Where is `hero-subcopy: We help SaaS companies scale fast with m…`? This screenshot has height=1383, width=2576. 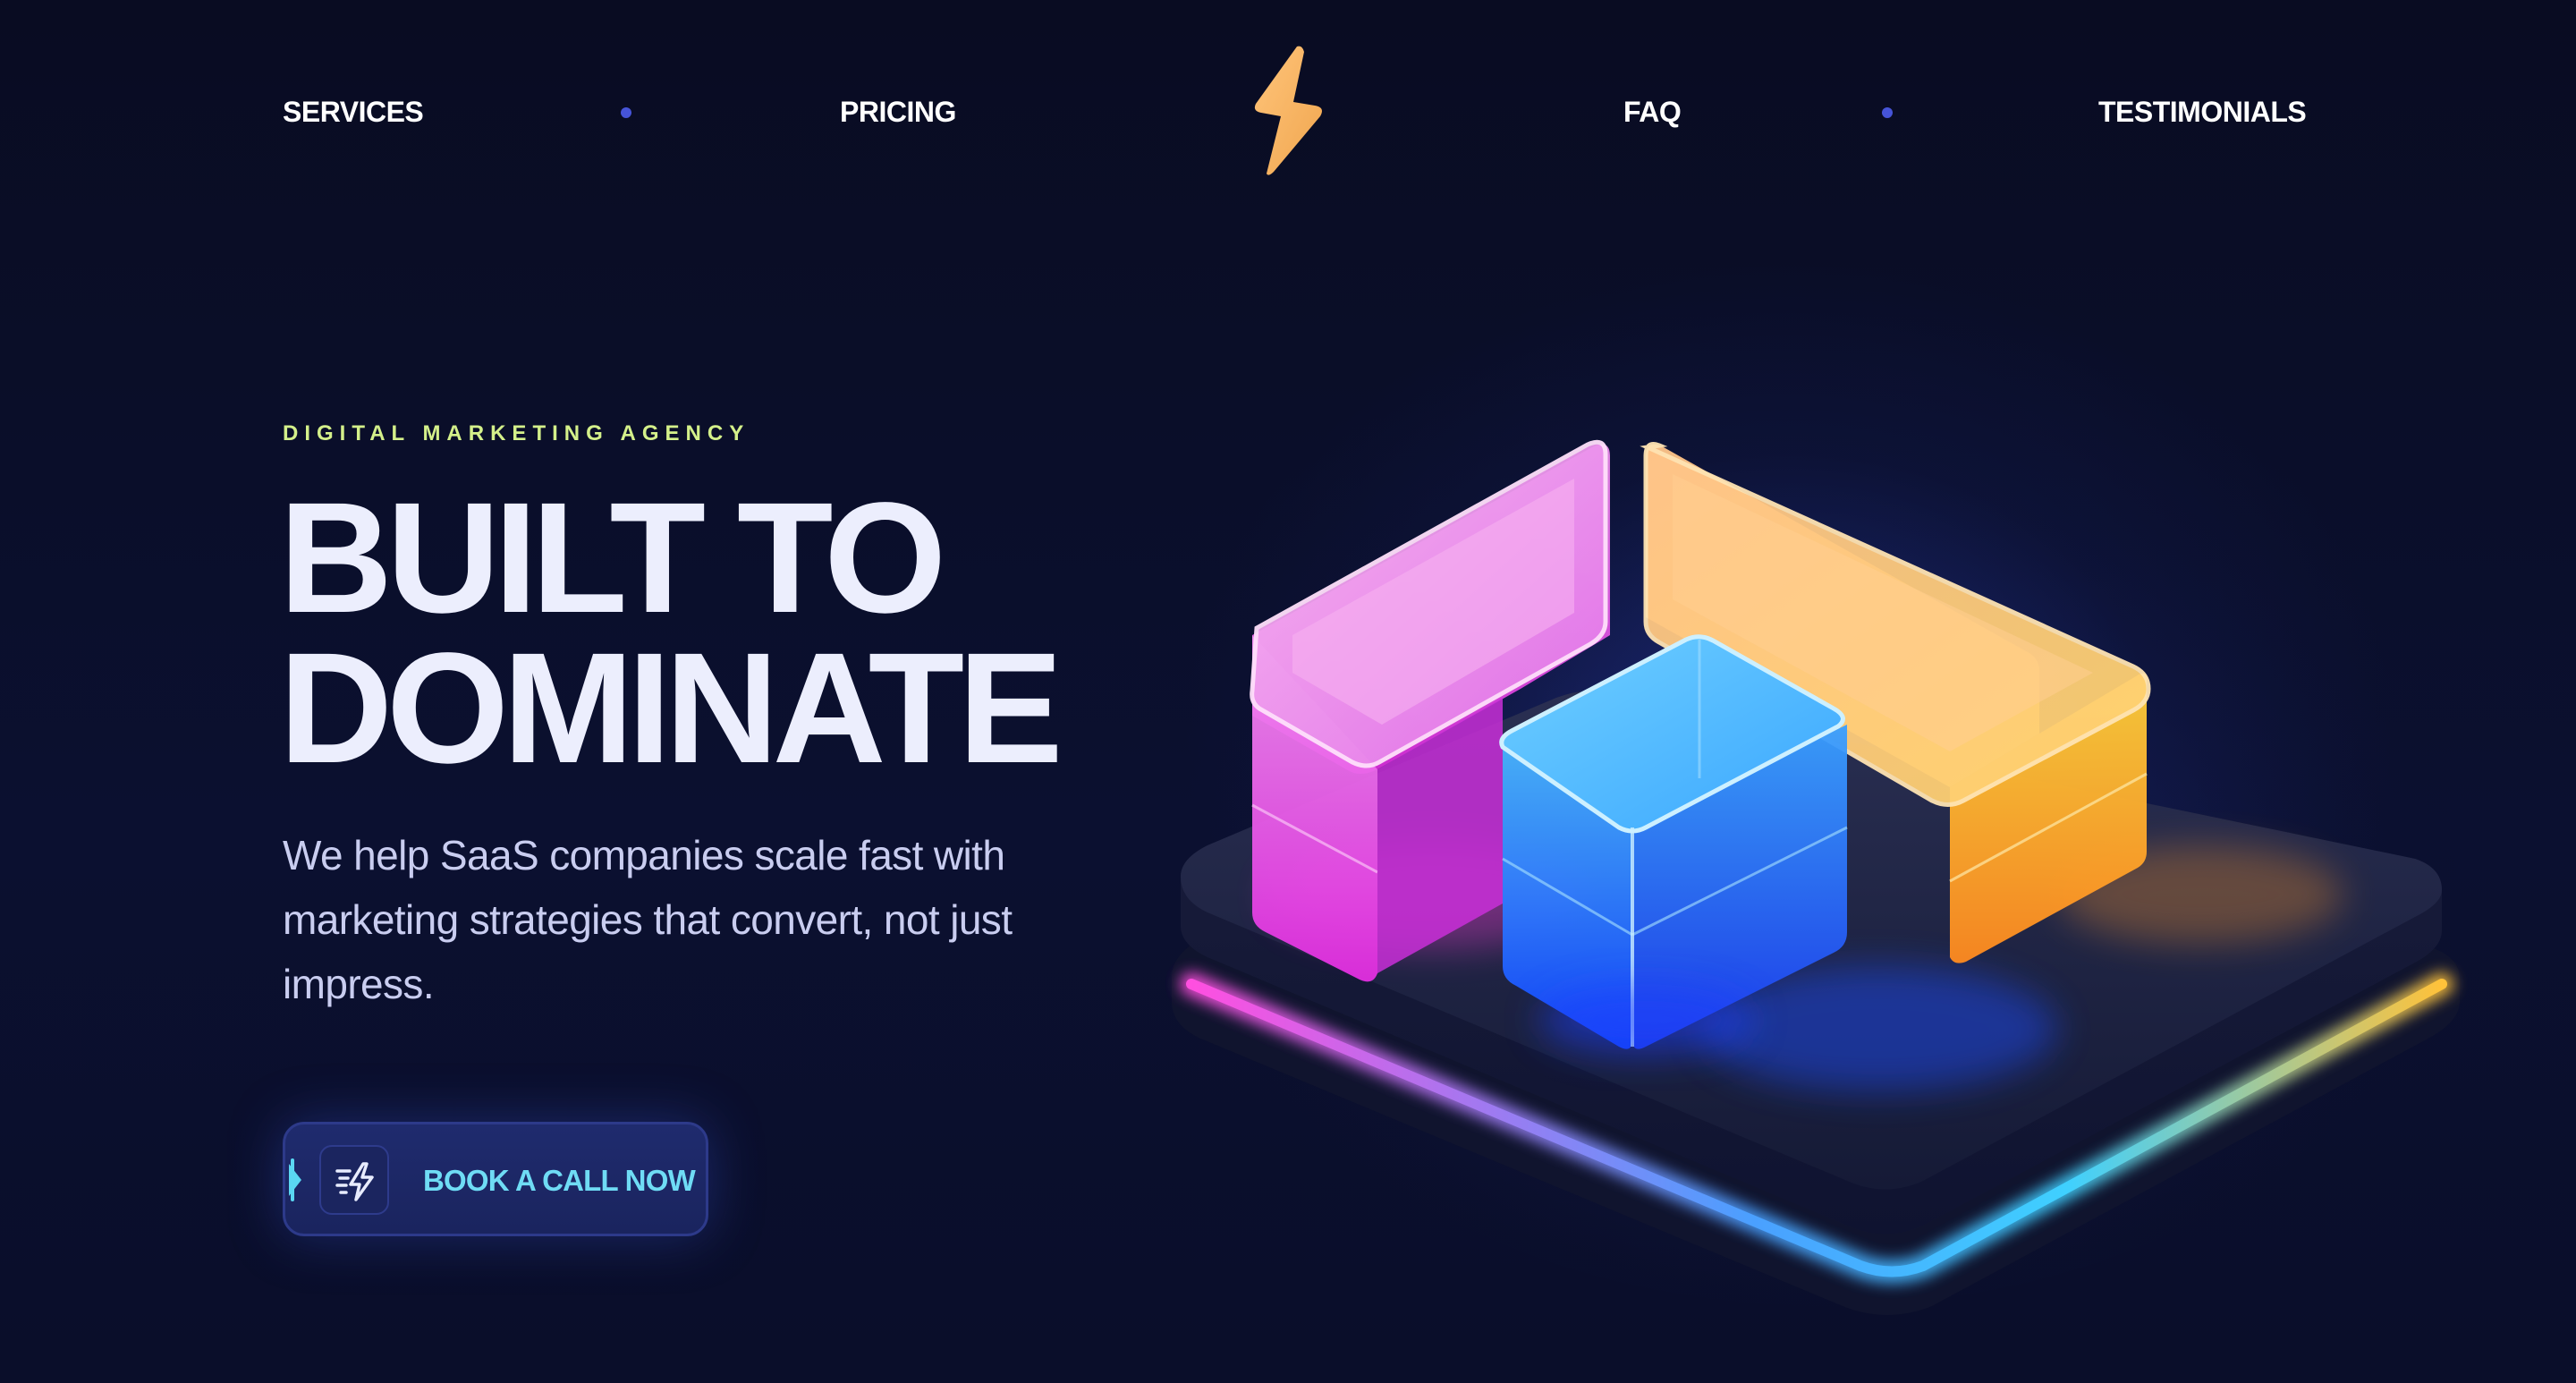
hero-subcopy: We help SaaS companies scale fast with m… is located at coordinates (648, 919).